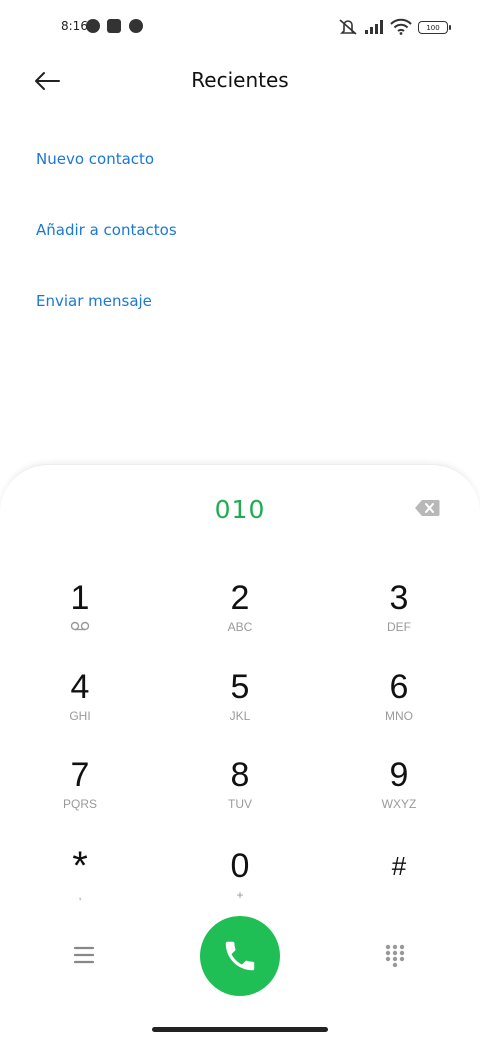  What do you see at coordinates (80, 775) in the screenshot?
I see `key-digit: 7` at bounding box center [80, 775].